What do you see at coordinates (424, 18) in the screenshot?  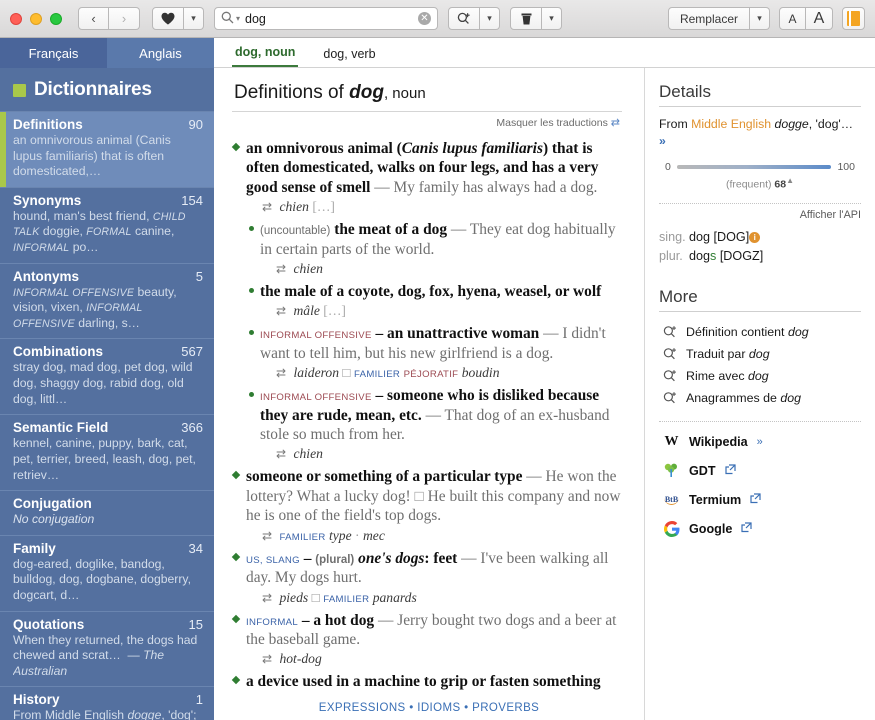 I see `clear-search-icon: ✕` at bounding box center [424, 18].